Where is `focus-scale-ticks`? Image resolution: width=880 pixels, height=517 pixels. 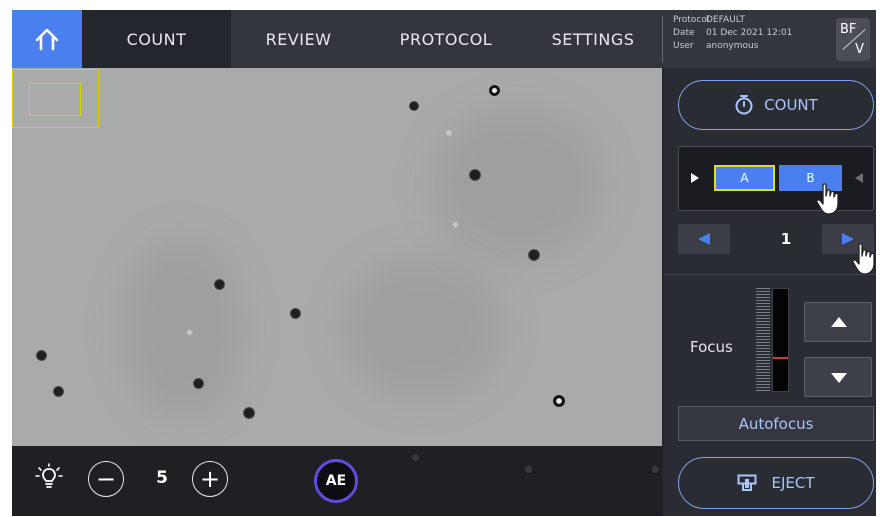
focus-scale-ticks is located at coordinates (763, 340).